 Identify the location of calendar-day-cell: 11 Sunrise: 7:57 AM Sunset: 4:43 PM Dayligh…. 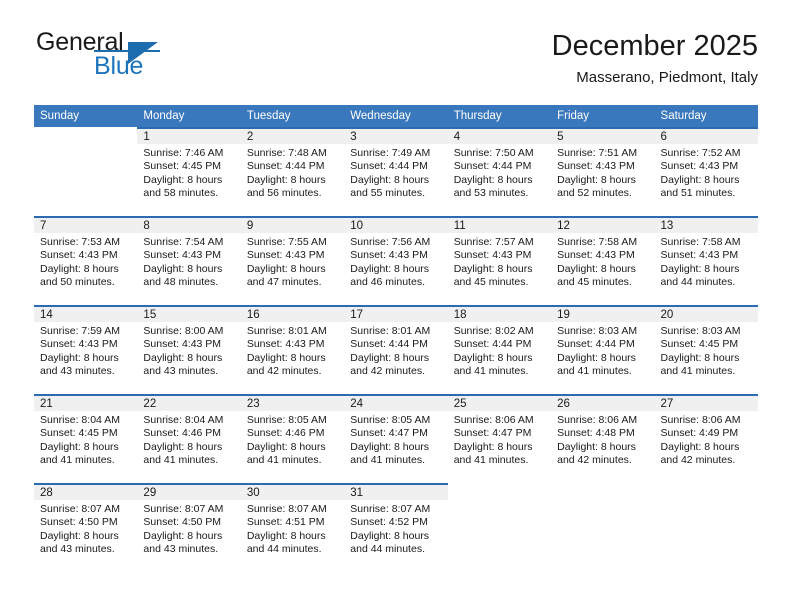
(499, 257).